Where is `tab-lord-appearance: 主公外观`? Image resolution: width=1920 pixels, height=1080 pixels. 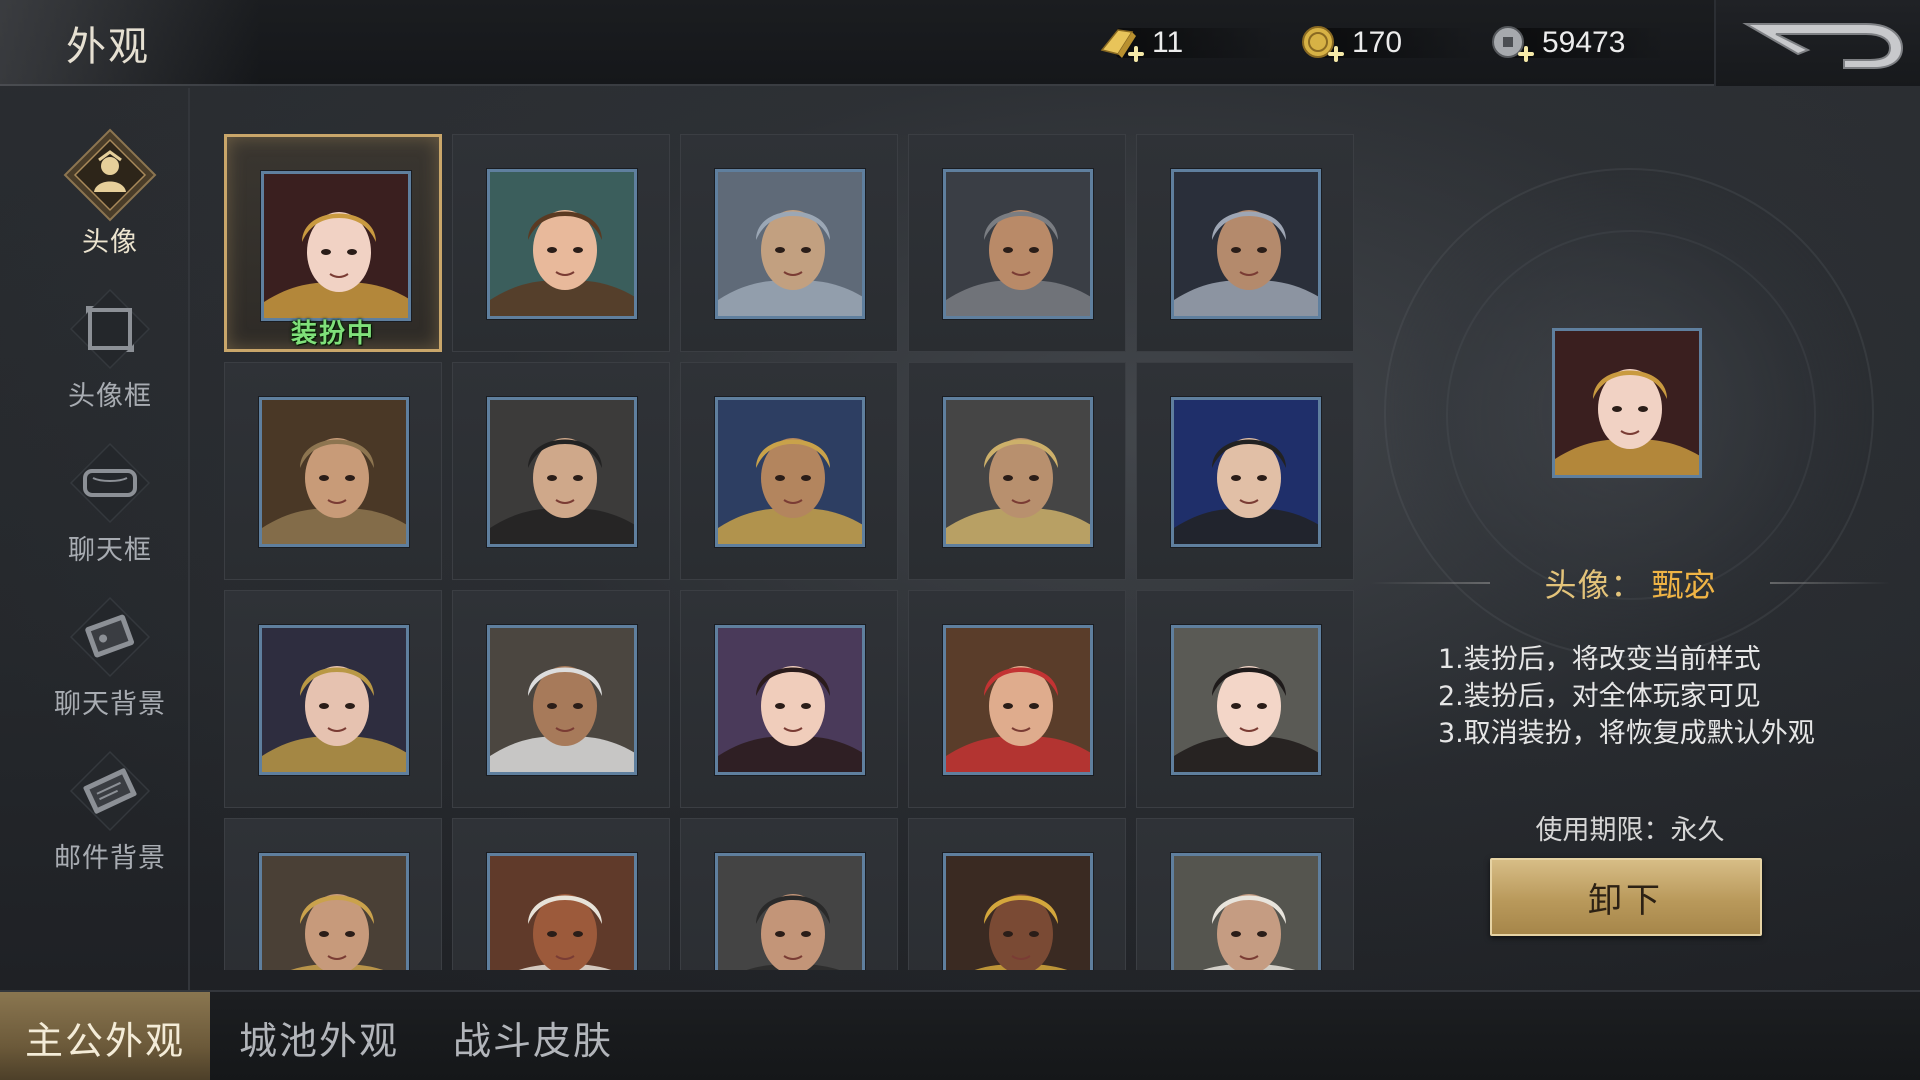
tab-lord-appearance: 主公外观 is located at coordinates (105, 1036).